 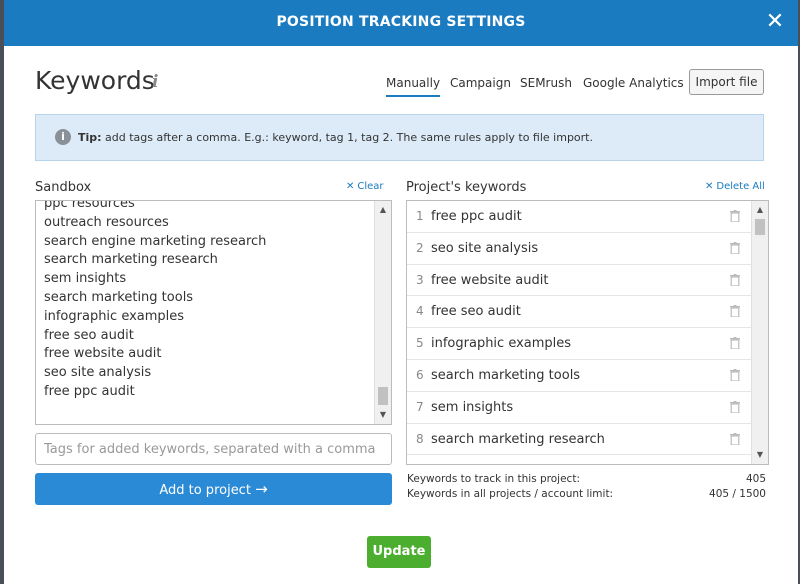 I want to click on modal-header: POSITION TRACKING SETTINGS ✕, so click(x=401, y=23).